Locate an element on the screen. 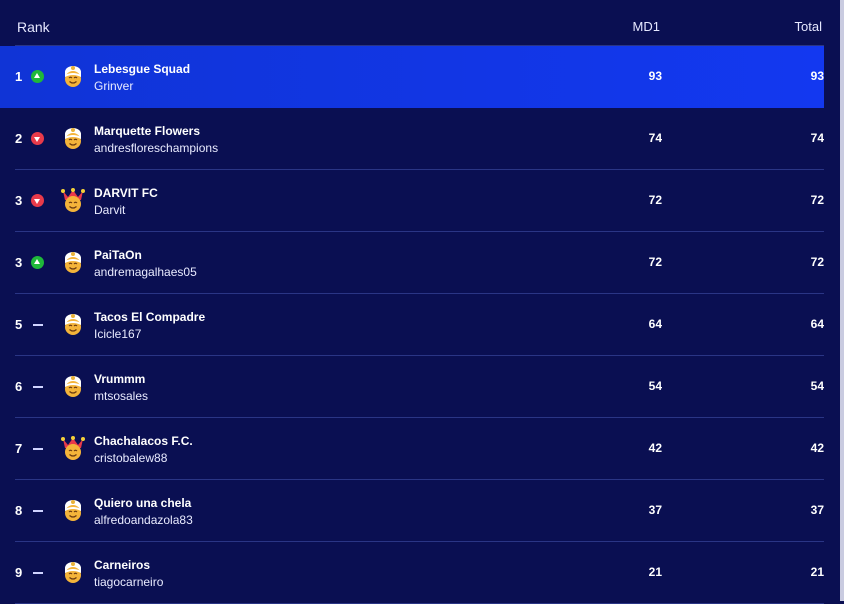 The width and height of the screenshot is (844, 604). total-column-header: Total is located at coordinates (808, 26).